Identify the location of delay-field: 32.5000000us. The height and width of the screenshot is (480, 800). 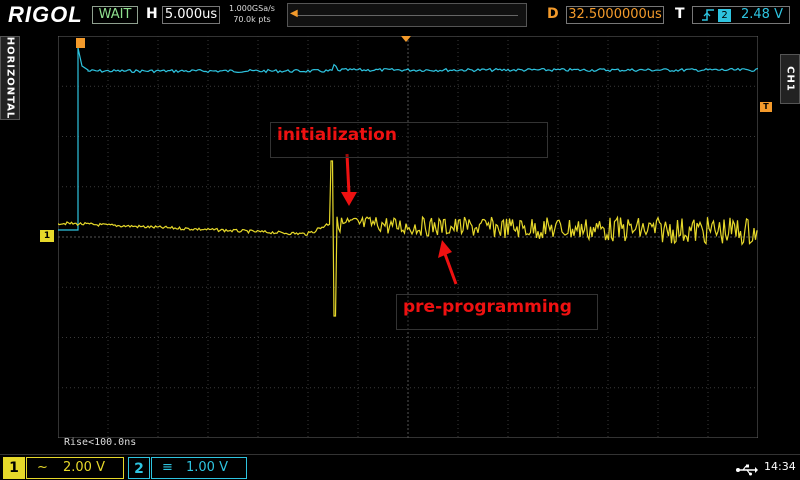
(615, 15).